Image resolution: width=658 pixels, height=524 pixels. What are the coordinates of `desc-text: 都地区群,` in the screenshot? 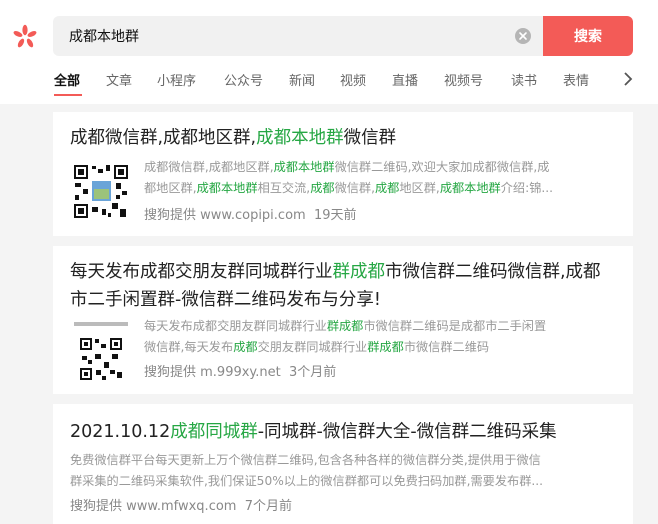 It's located at (170, 188).